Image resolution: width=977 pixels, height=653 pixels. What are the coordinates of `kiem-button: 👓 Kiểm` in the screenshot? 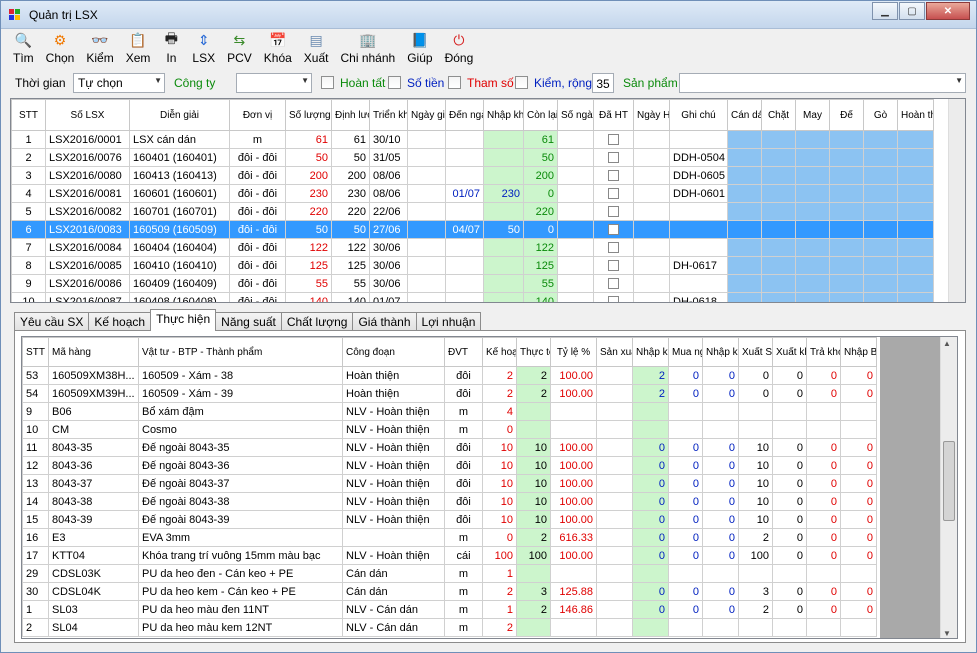 It's located at (99, 50).